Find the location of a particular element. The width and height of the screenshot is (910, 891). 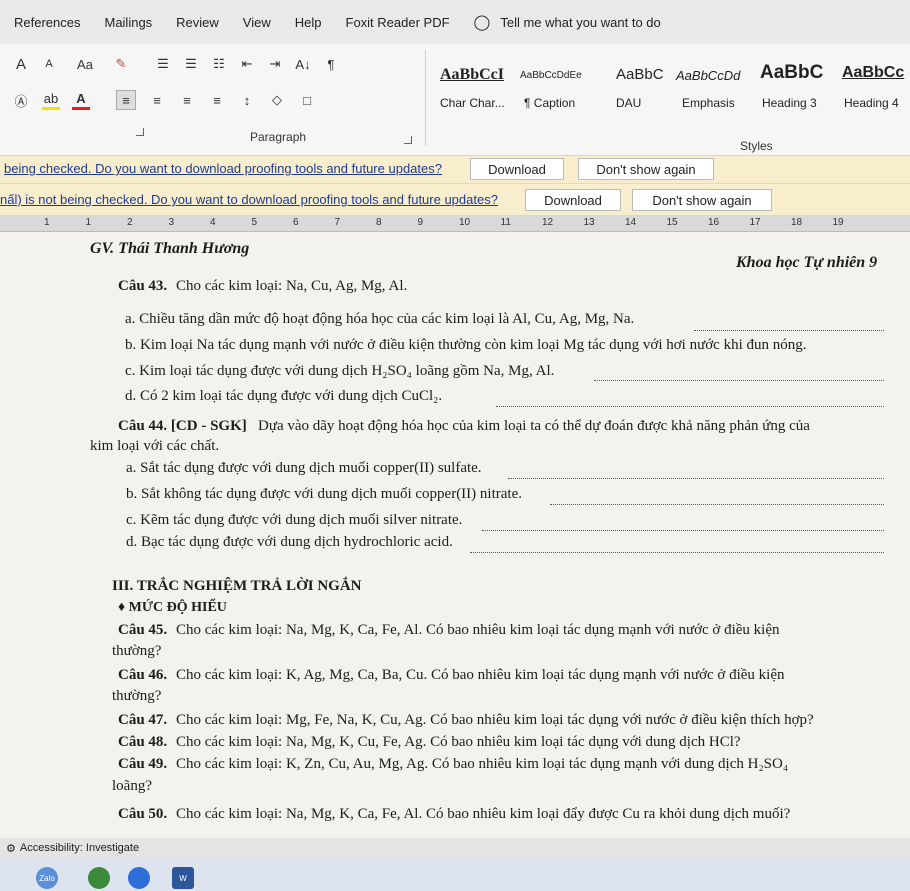

justify-icon: ≡ is located at coordinates (217, 100).